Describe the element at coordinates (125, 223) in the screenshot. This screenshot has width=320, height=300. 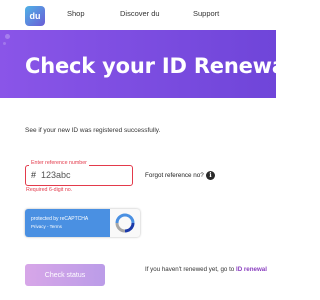
I see `recaptcha-logo-icon` at that location.